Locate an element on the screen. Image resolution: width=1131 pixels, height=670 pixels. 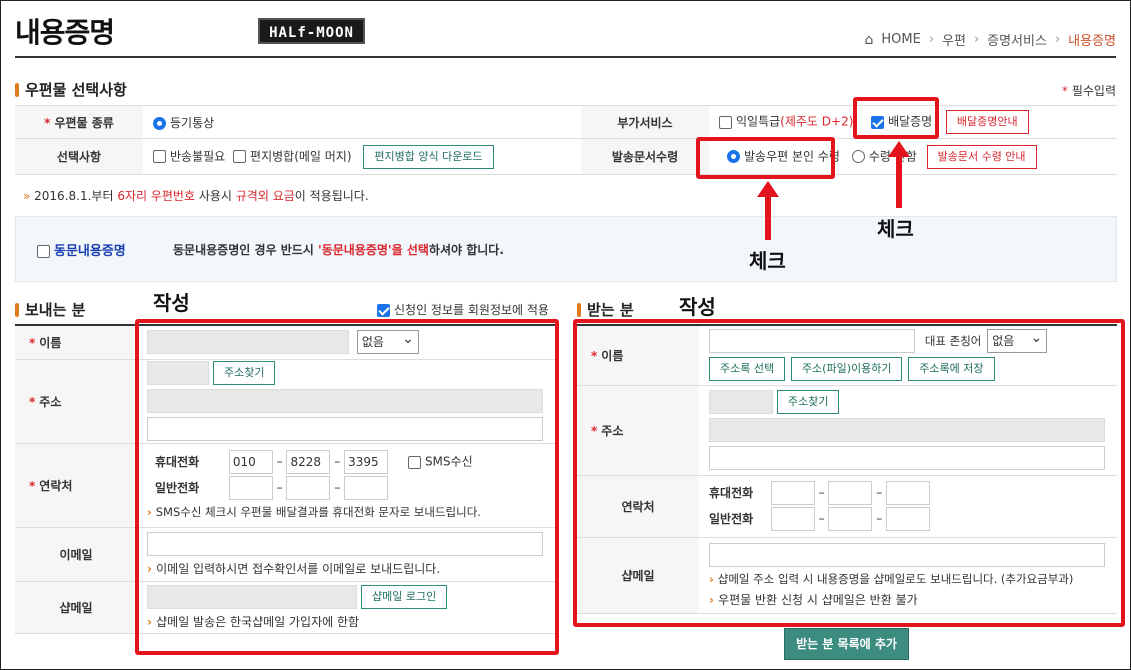
mail-type-value: 등기통상 is located at coordinates (192, 122).